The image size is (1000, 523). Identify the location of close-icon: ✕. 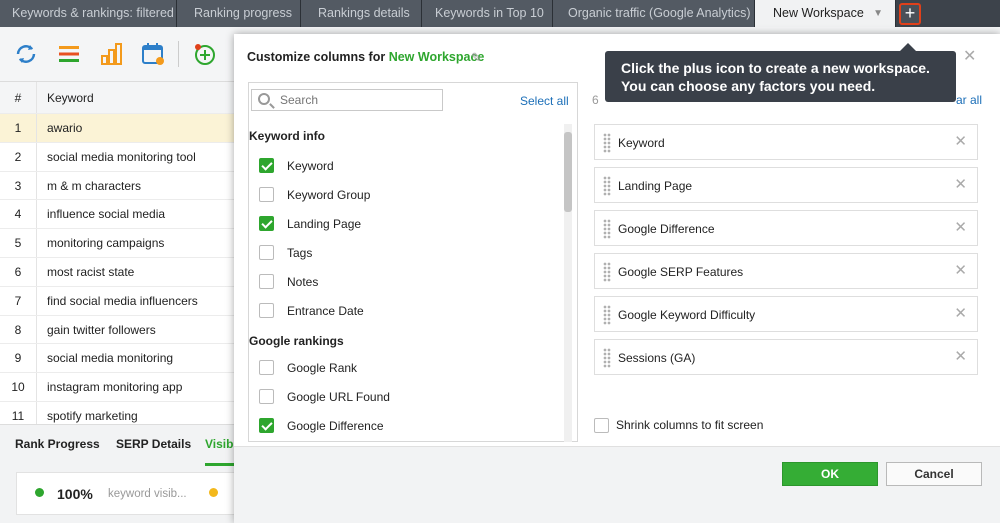
(969, 56).